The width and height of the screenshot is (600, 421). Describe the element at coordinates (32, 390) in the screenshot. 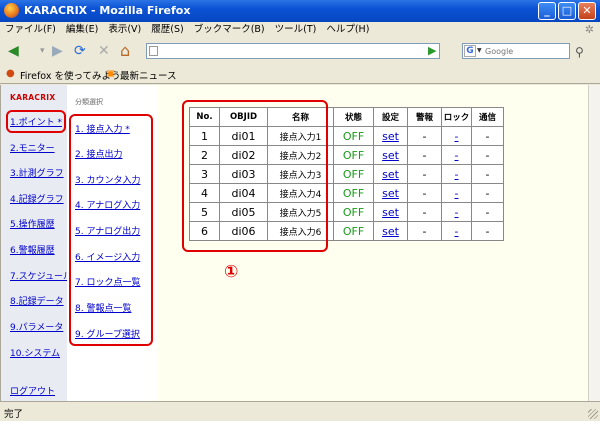

I see `logout-link: ログアウト` at that location.